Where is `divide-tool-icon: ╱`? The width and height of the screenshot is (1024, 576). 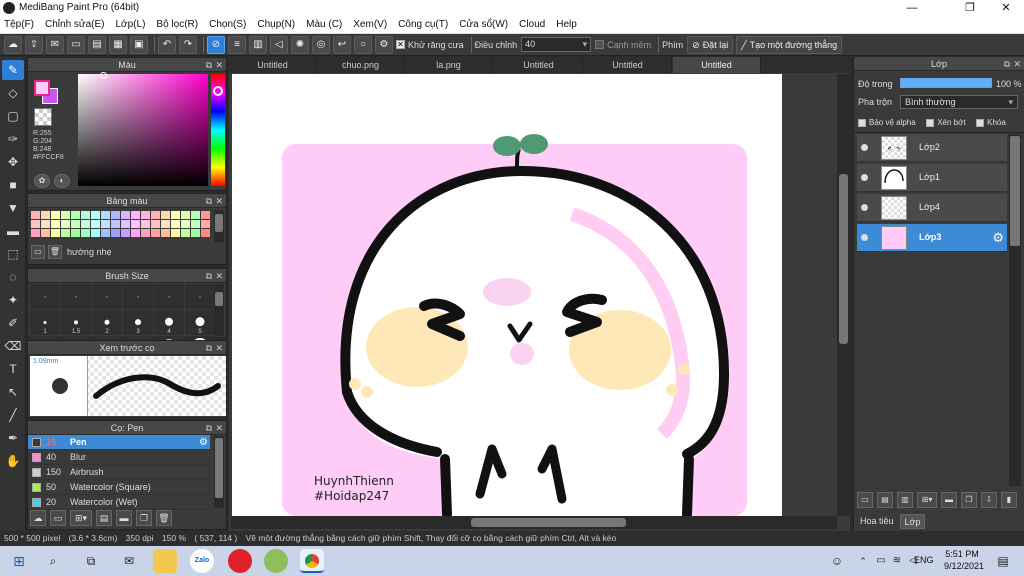 divide-tool-icon: ╱ is located at coordinates (13, 415).